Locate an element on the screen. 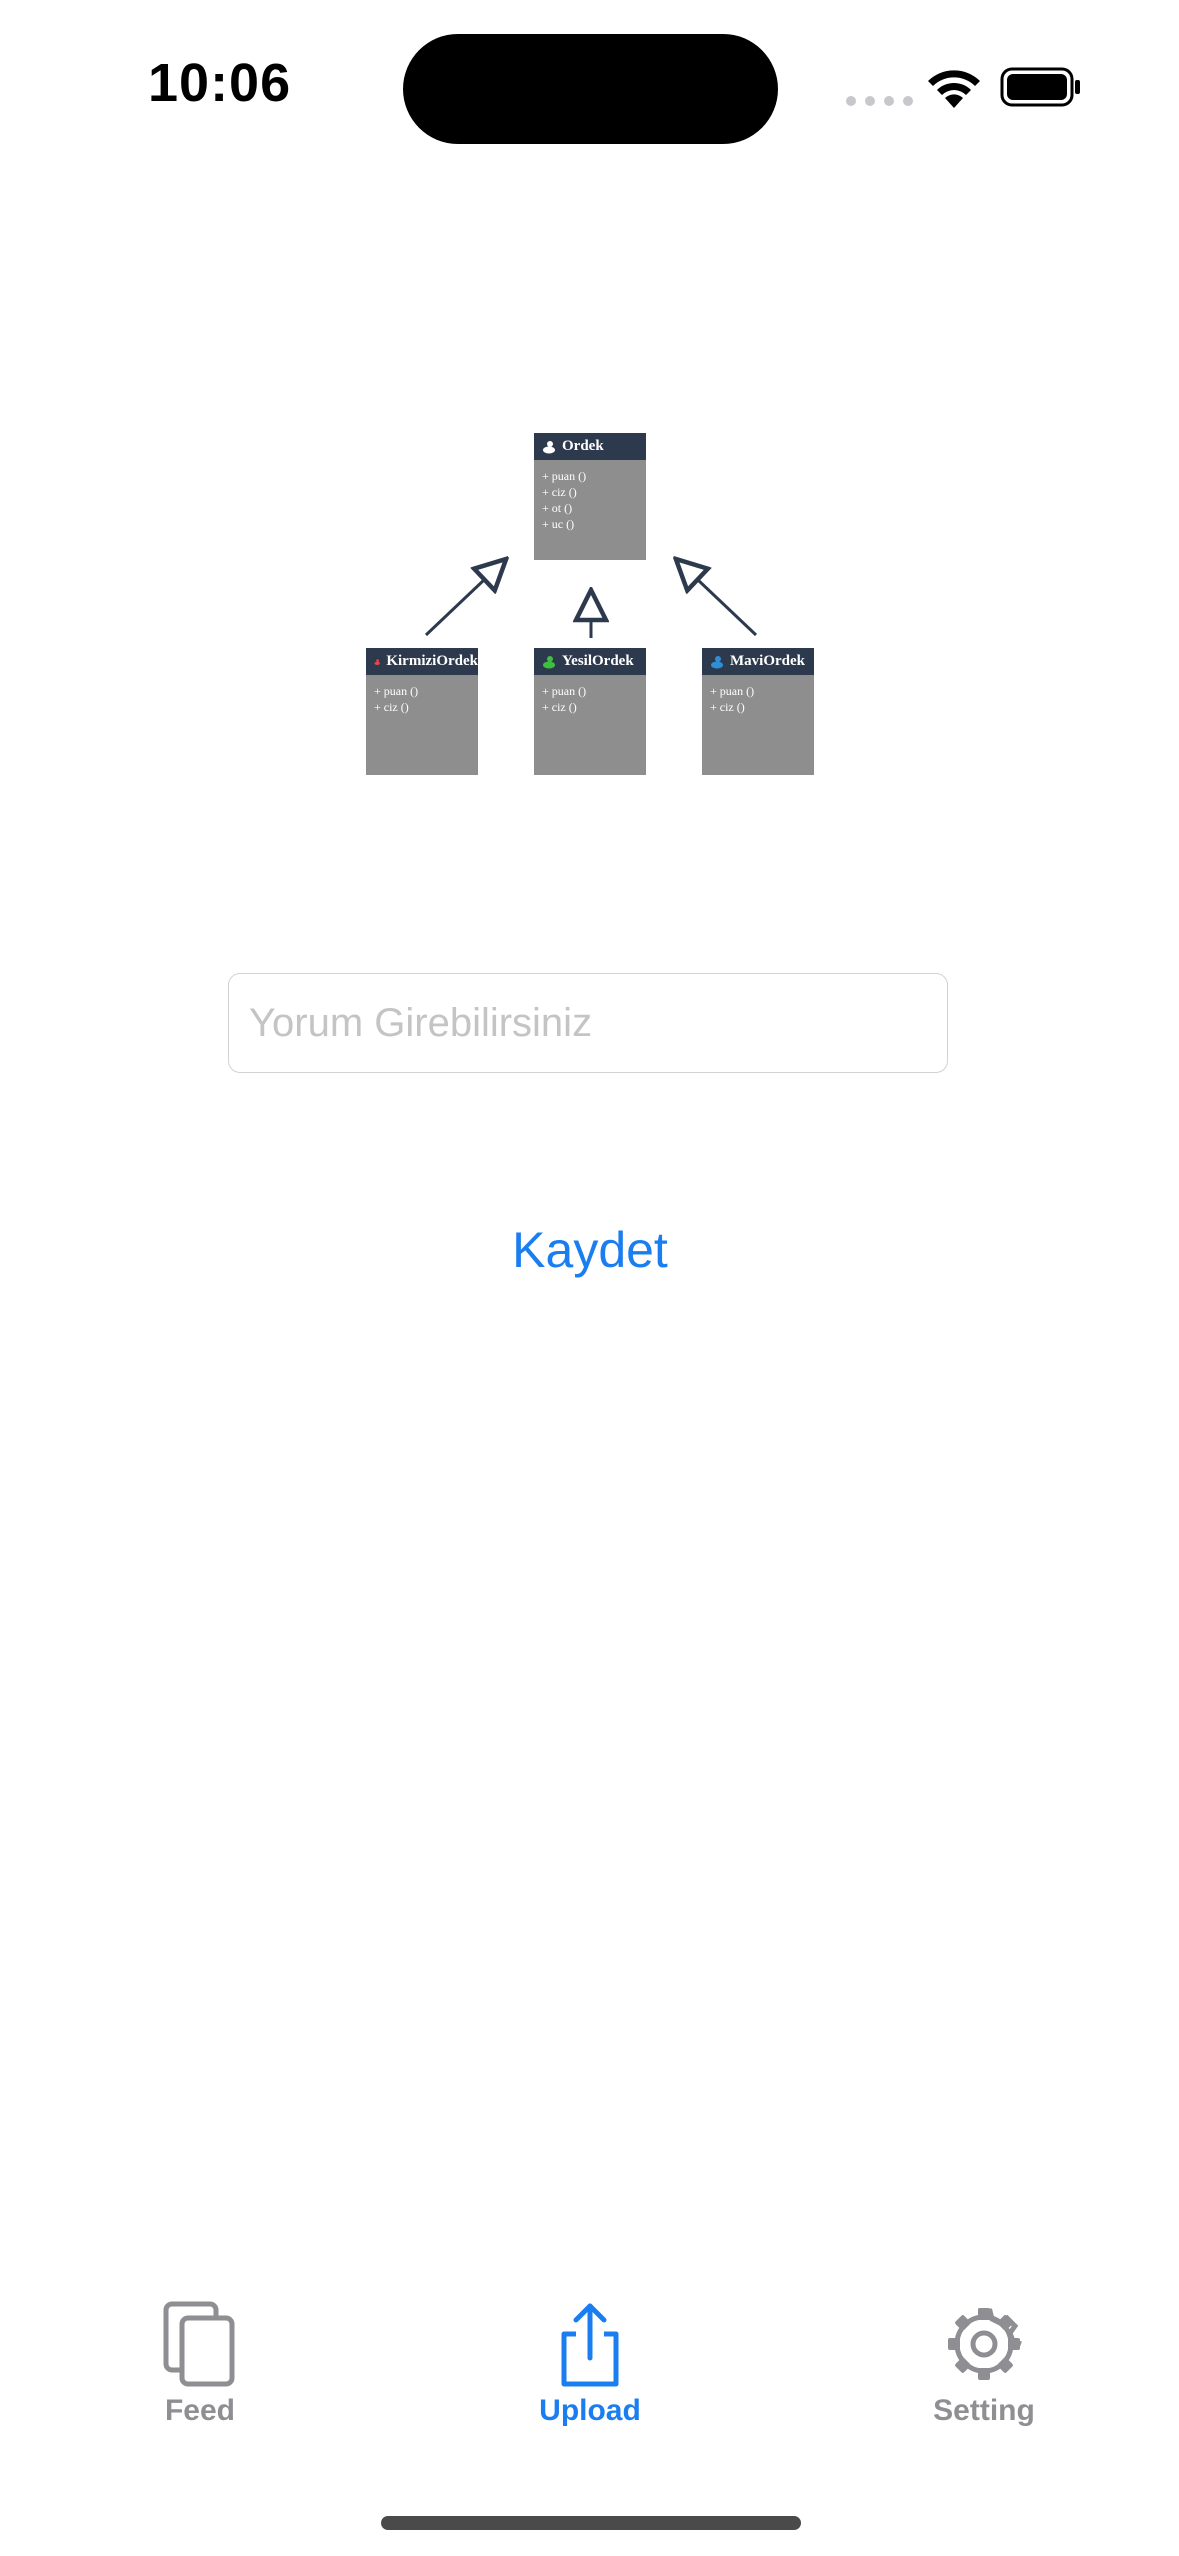 The width and height of the screenshot is (1179, 2556). tab-label: Upload is located at coordinates (590, 2410).